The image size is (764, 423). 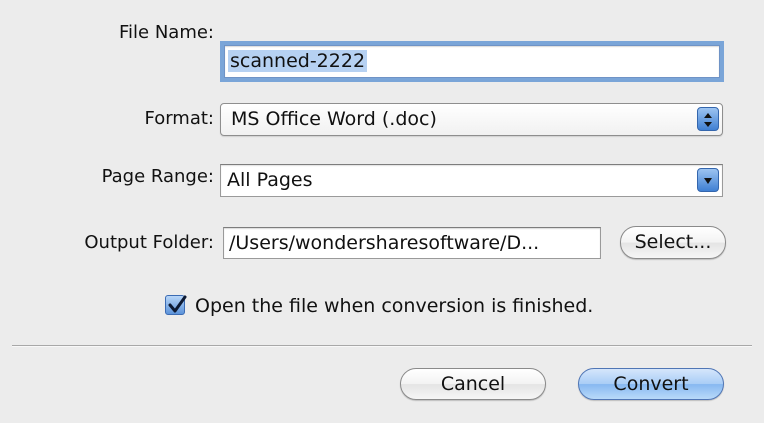 What do you see at coordinates (708, 180) in the screenshot?
I see `chevron-down-icon` at bounding box center [708, 180].